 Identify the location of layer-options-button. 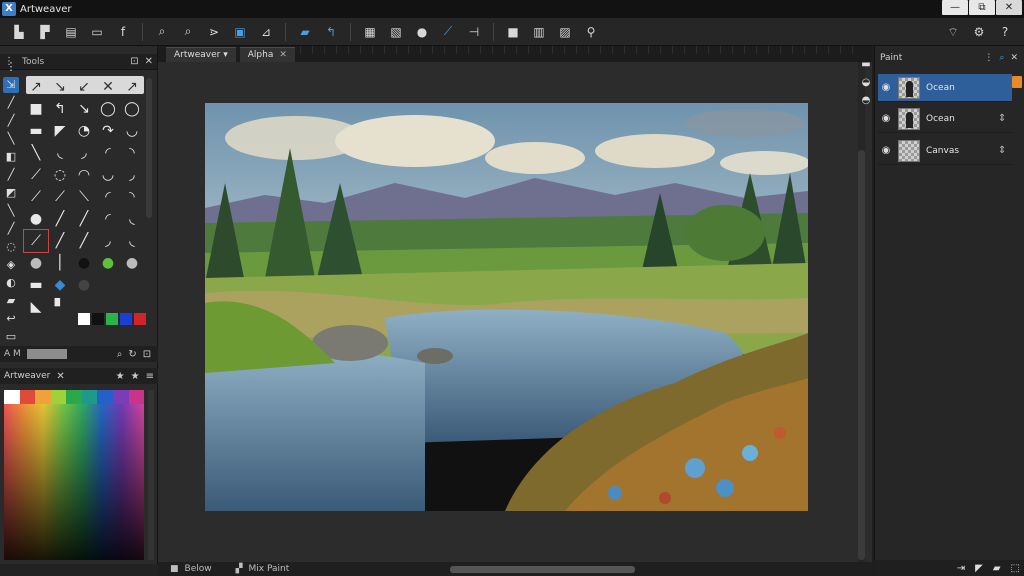
(1017, 82).